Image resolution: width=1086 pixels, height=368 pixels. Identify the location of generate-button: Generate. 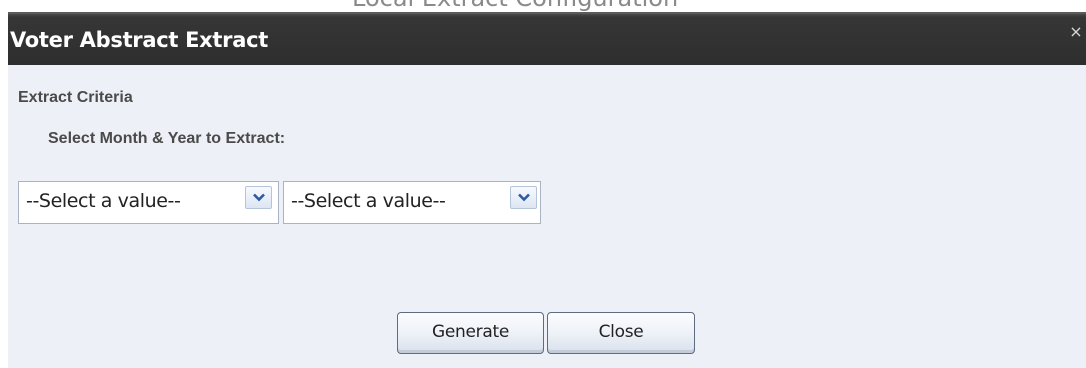
(470, 333).